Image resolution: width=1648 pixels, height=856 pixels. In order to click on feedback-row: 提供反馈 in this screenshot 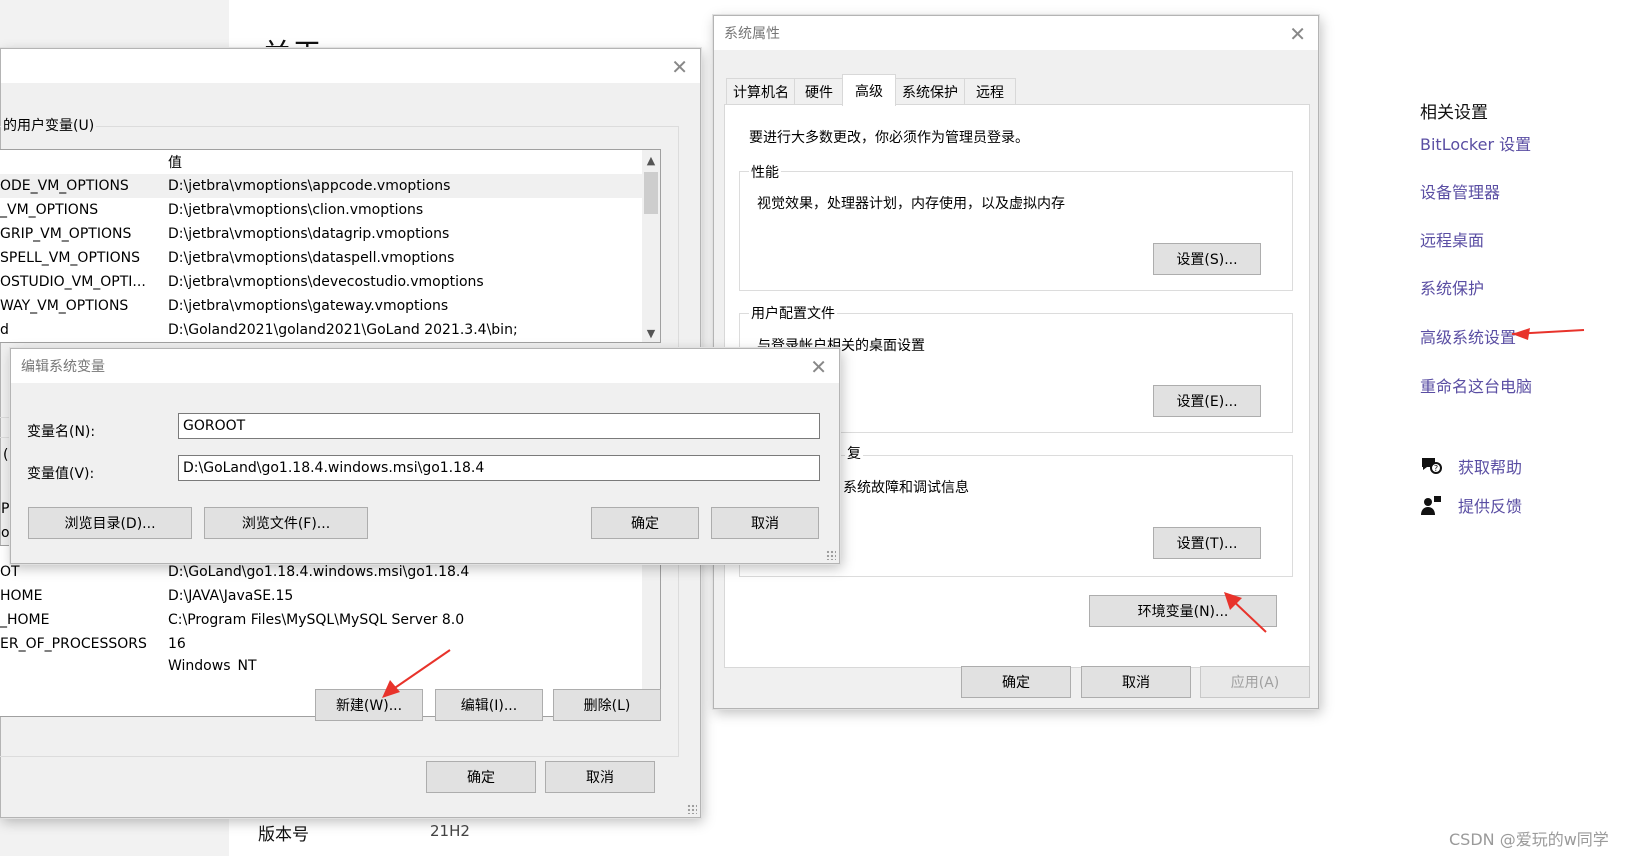, I will do `click(1471, 505)`.